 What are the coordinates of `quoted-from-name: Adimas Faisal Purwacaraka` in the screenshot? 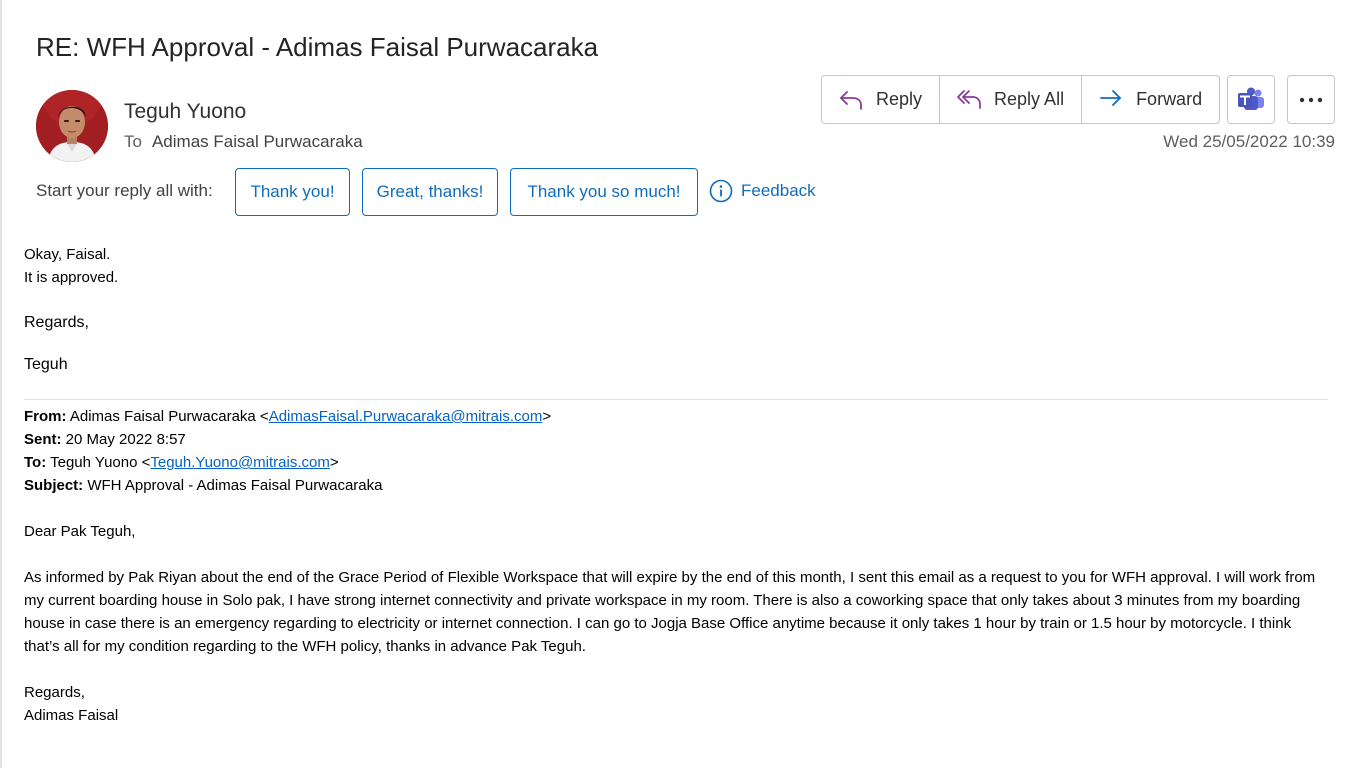 It's located at (162, 416).